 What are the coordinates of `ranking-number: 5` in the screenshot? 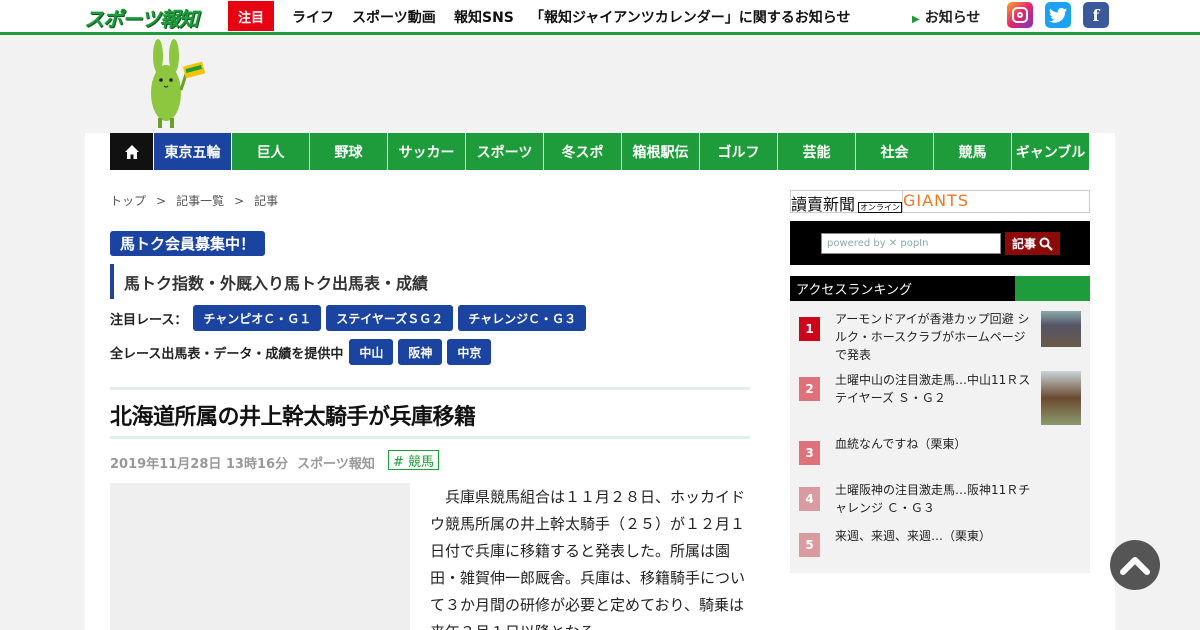 It's located at (809, 545).